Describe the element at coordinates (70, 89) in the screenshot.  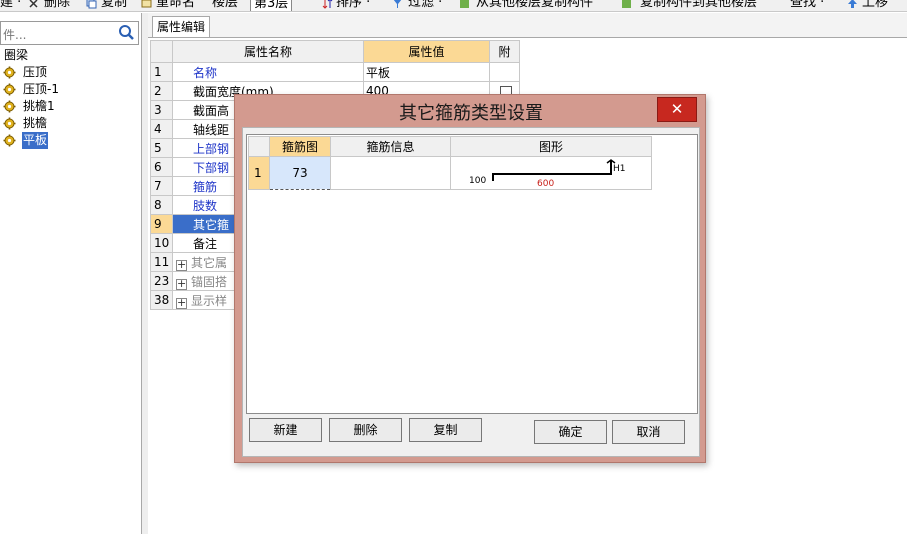
I see `tree-item: 压顶-1` at that location.